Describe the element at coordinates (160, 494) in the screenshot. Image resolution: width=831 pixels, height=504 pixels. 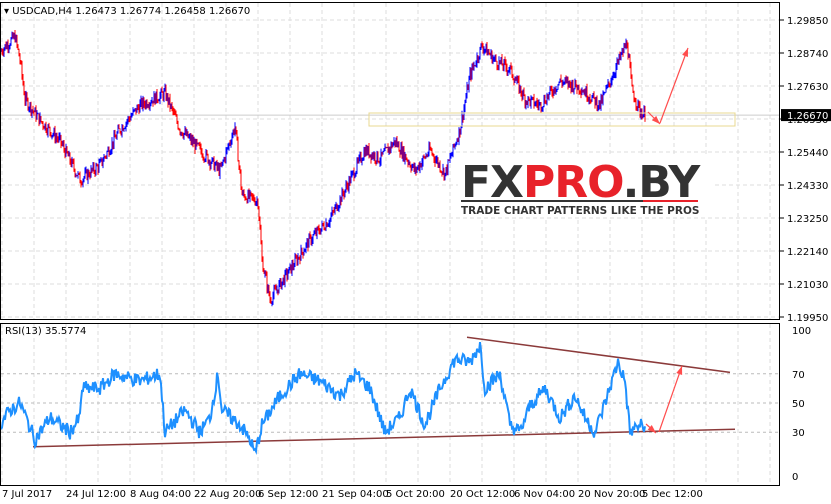
I see `x-tick-label: 8 Aug 04:00` at that location.